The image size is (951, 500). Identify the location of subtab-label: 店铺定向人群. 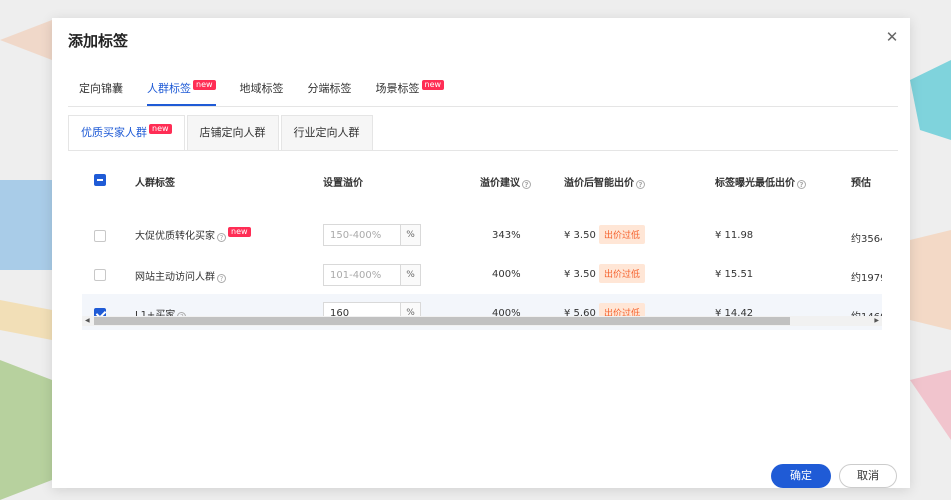
(232, 132).